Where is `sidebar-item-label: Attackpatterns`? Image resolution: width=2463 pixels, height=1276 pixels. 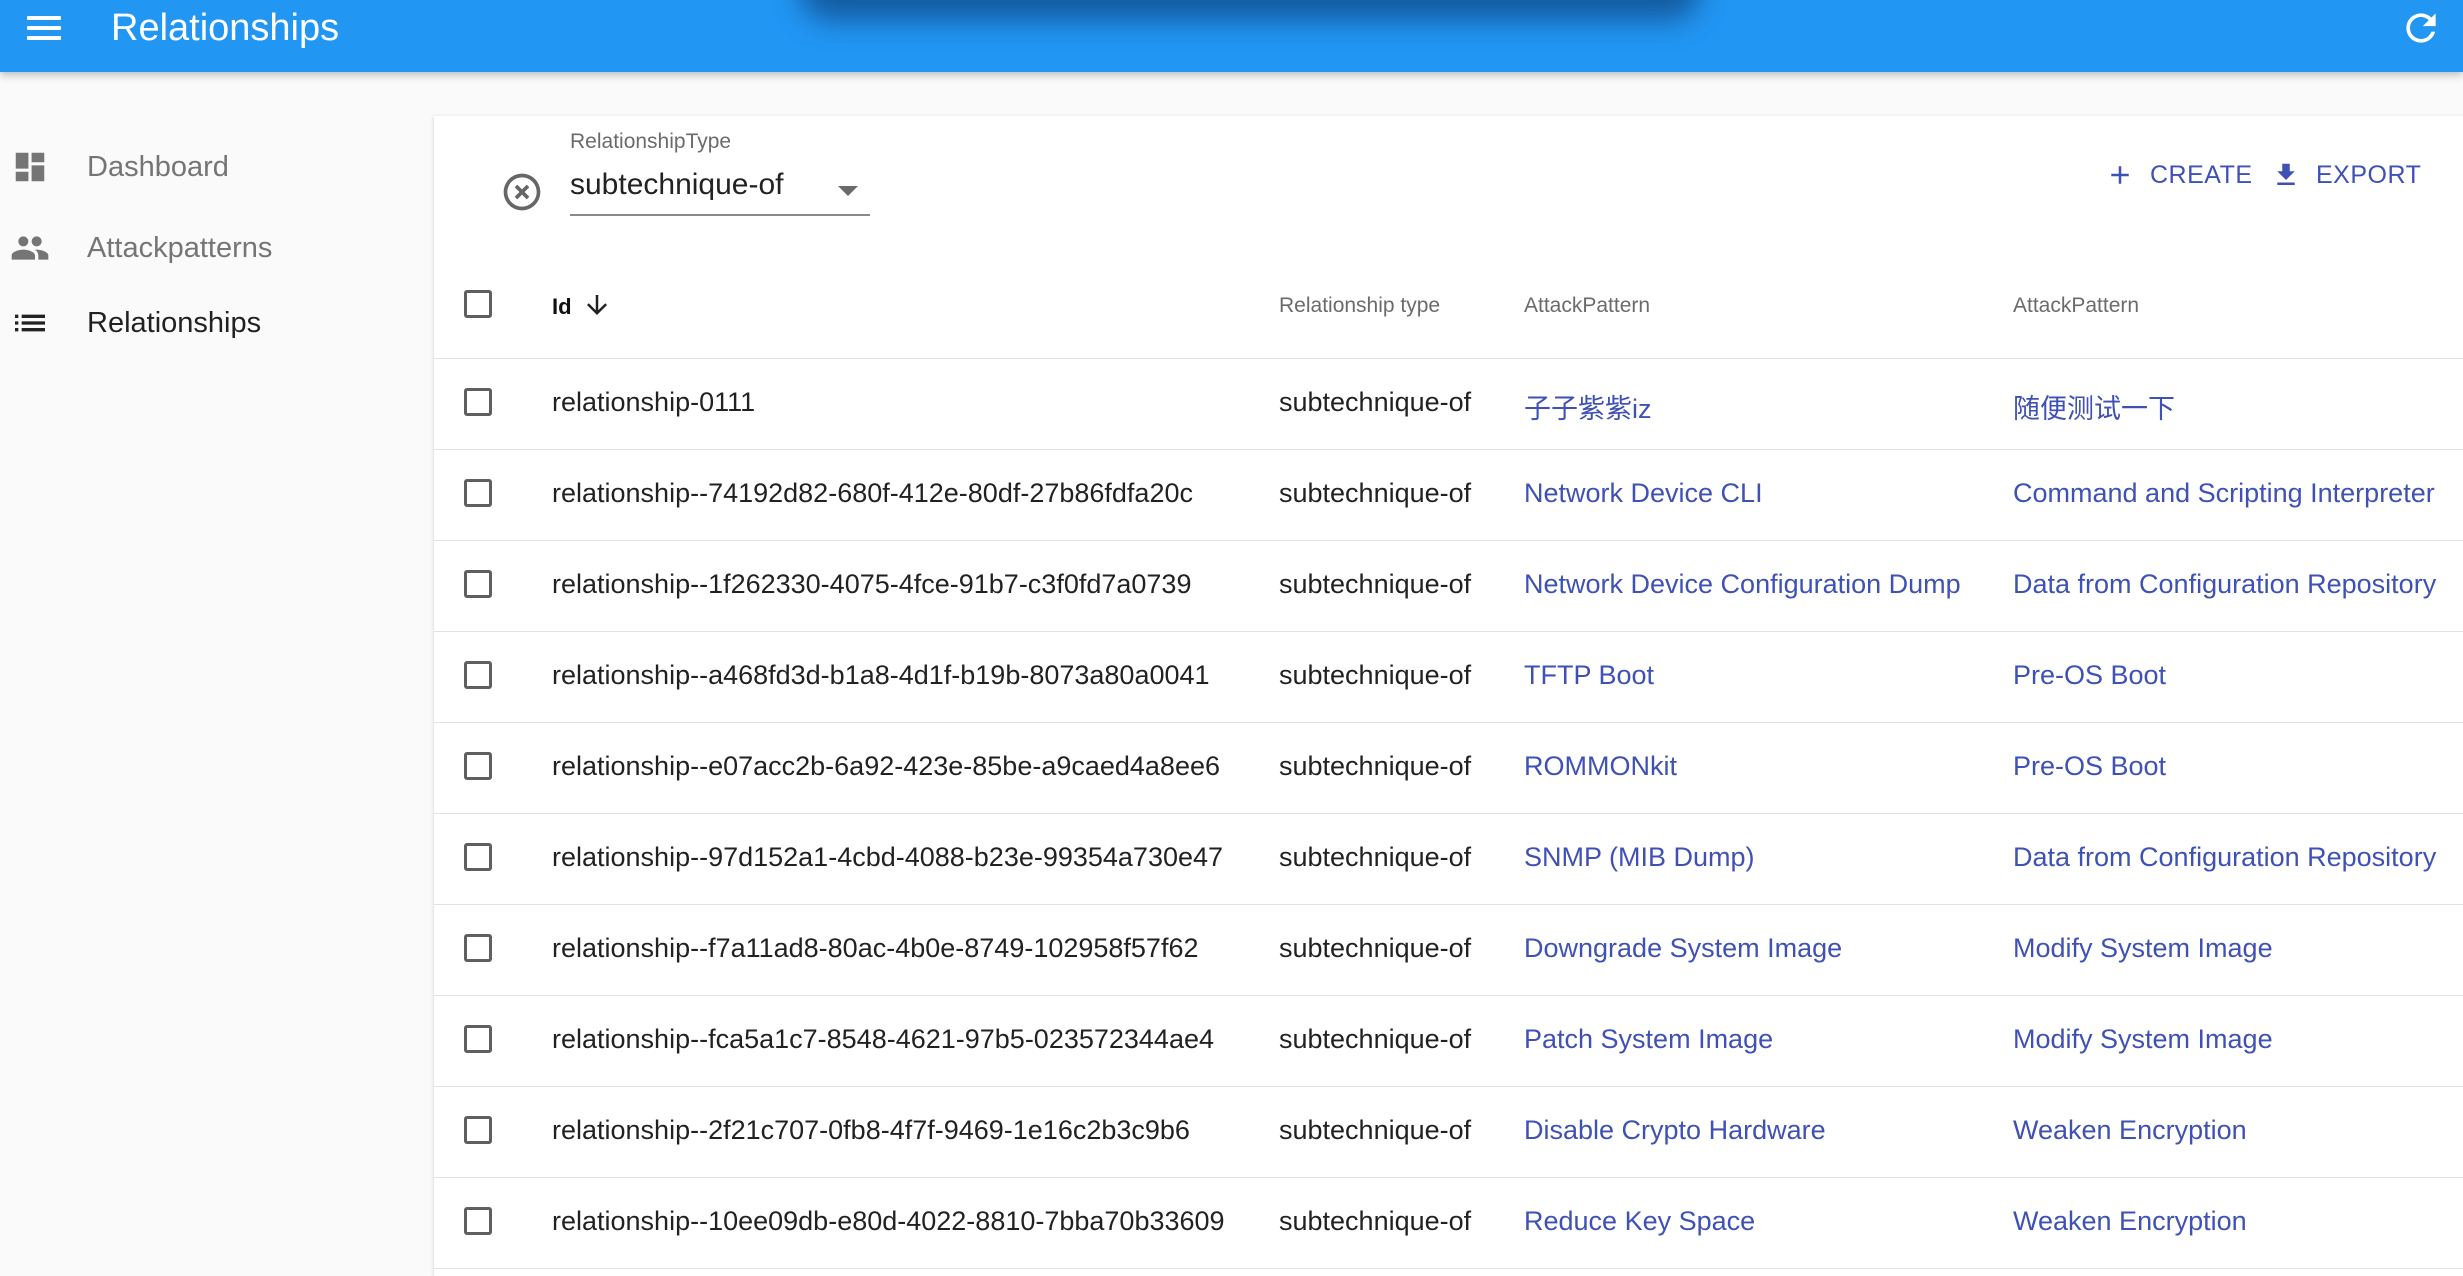 sidebar-item-label: Attackpatterns is located at coordinates (180, 247).